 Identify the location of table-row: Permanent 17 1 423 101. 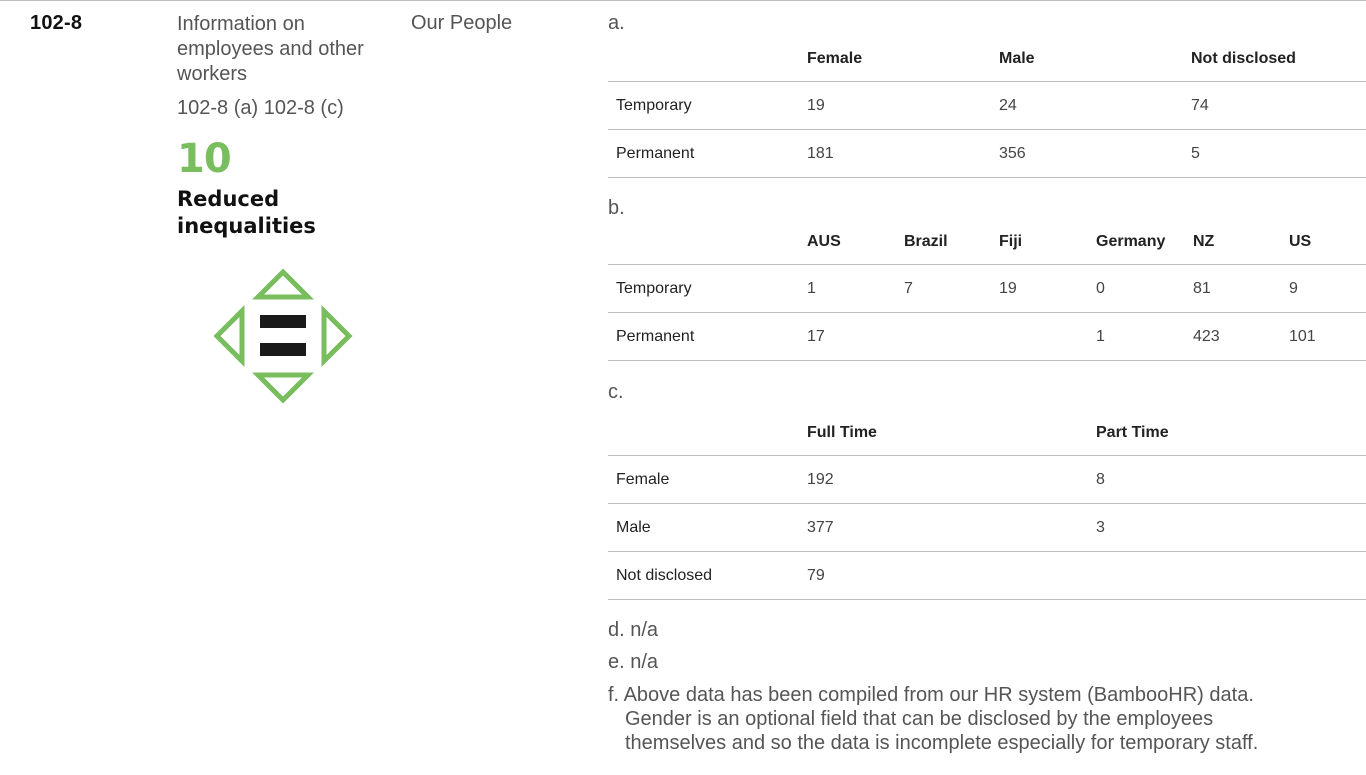
(987, 336).